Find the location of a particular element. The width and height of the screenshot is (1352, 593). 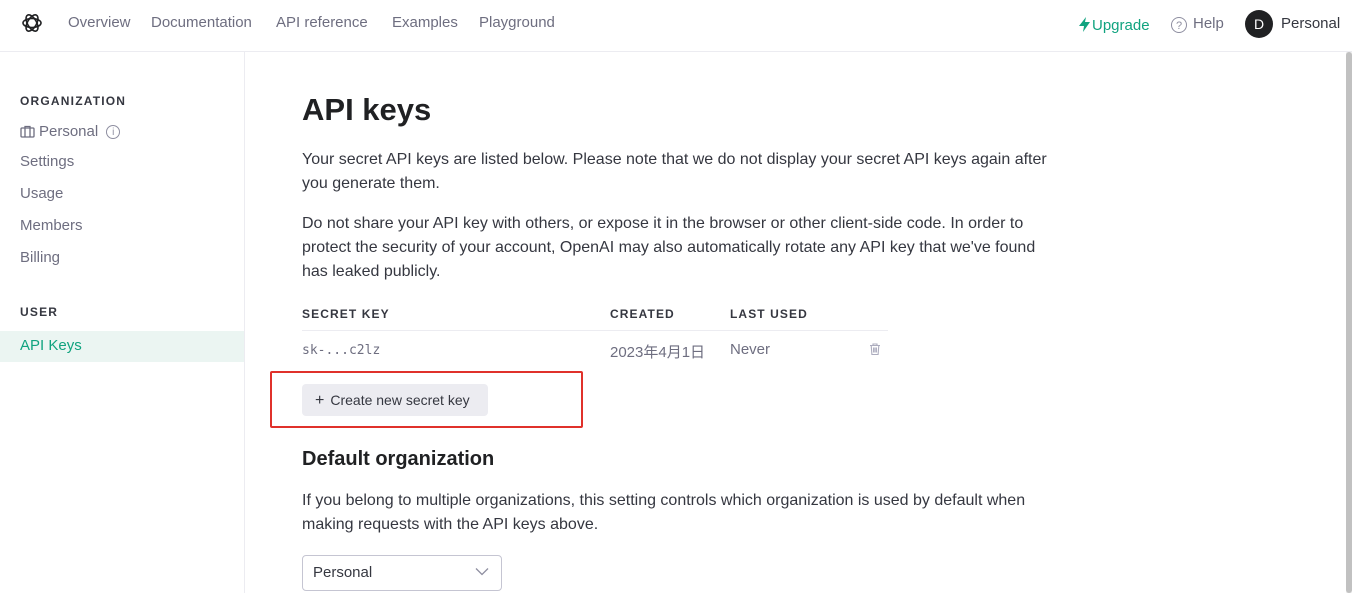

select-value: Personal is located at coordinates (343, 572).